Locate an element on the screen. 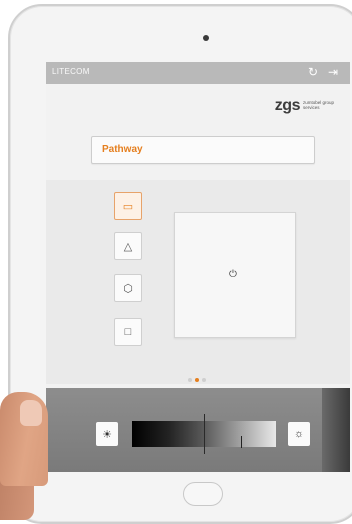 This screenshot has width=352, height=524. zone-name: Pathway is located at coordinates (122, 149).